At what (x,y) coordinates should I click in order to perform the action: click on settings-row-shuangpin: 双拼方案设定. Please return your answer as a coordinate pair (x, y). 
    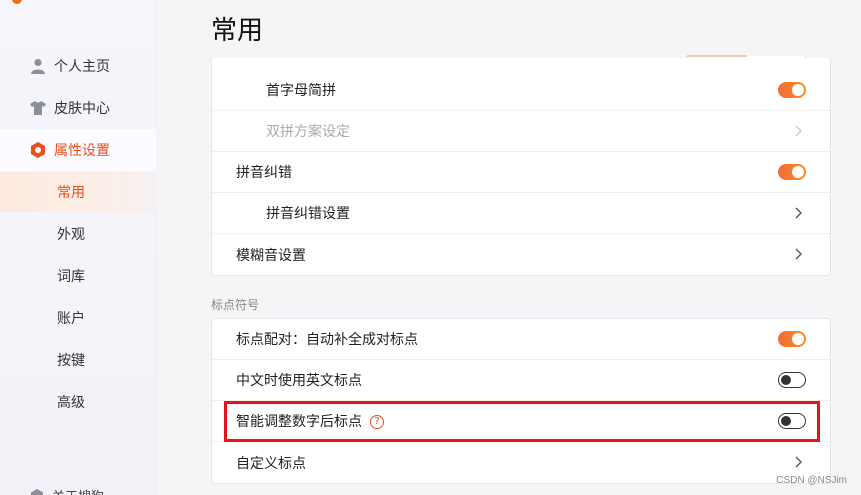
    Looking at the image, I should click on (521, 131).